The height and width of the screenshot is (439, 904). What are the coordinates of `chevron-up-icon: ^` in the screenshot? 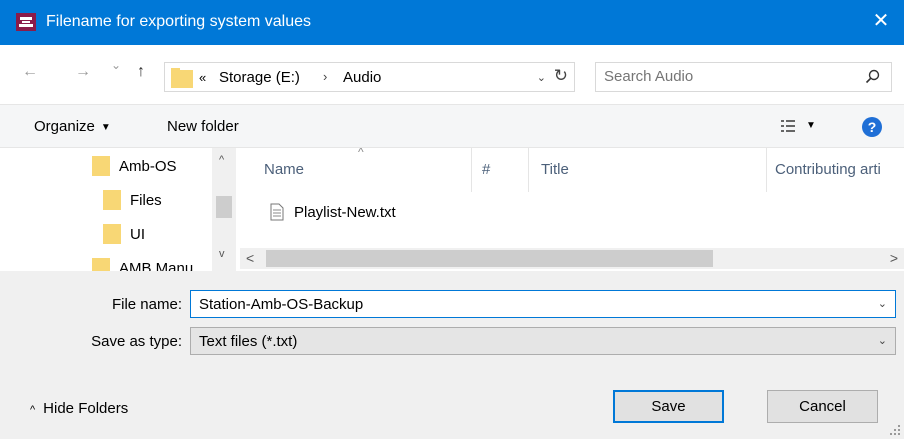 It's located at (33, 410).